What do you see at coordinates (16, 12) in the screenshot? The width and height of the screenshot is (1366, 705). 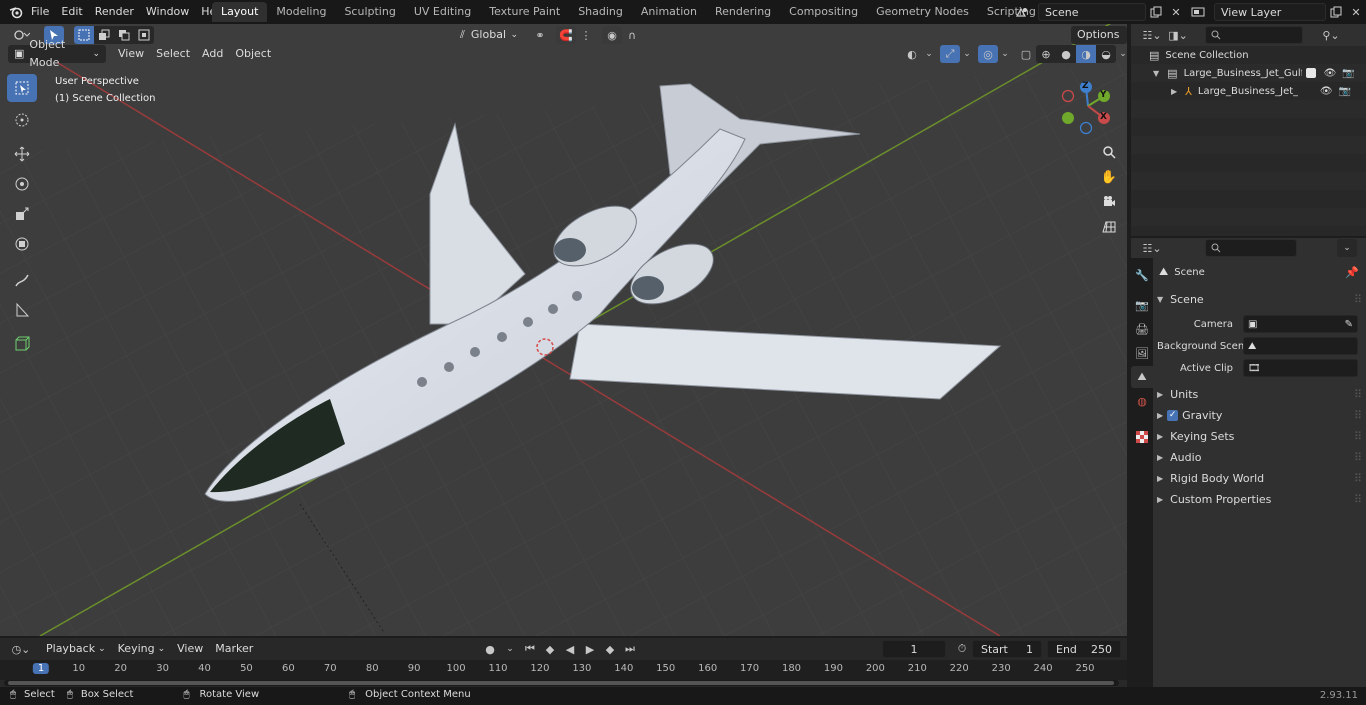 I see `blender-logo-icon` at bounding box center [16, 12].